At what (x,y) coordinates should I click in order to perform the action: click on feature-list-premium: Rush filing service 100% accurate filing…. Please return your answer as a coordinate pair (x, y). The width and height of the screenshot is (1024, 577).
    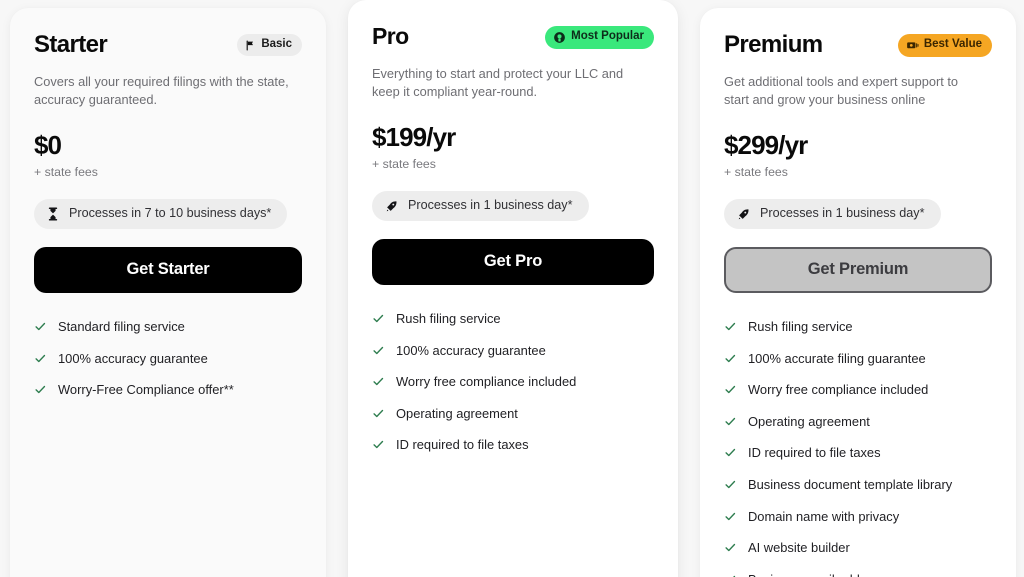
    Looking at the image, I should click on (858, 448).